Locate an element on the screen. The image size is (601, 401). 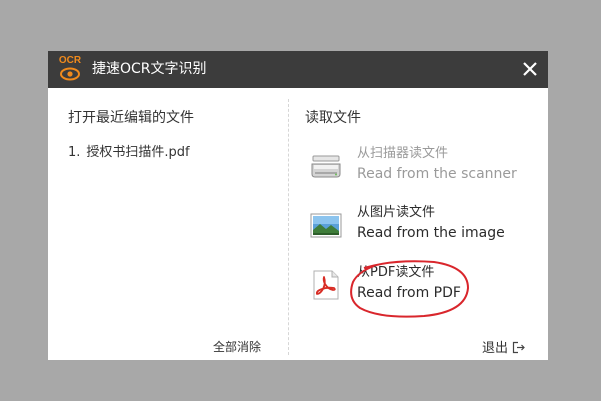
app-logo: OCR is located at coordinates (70, 69).